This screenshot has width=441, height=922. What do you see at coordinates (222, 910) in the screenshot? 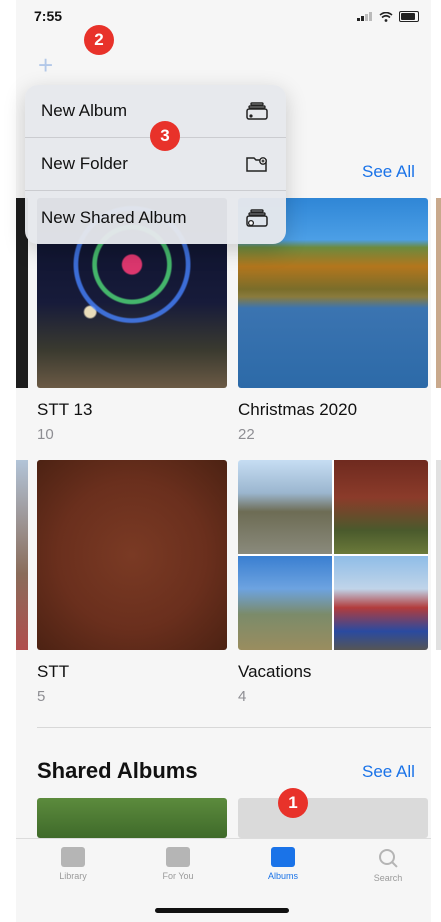
I see `home-indicator` at bounding box center [222, 910].